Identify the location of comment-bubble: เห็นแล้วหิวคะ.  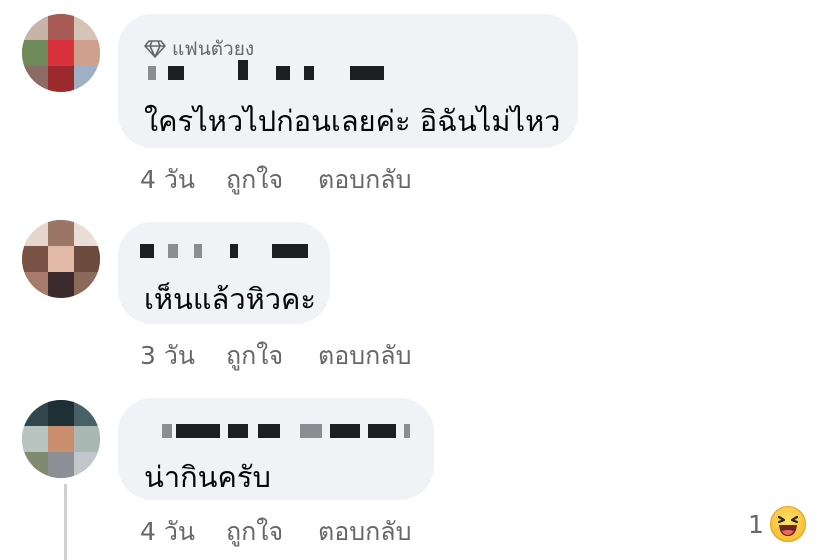
(224, 273).